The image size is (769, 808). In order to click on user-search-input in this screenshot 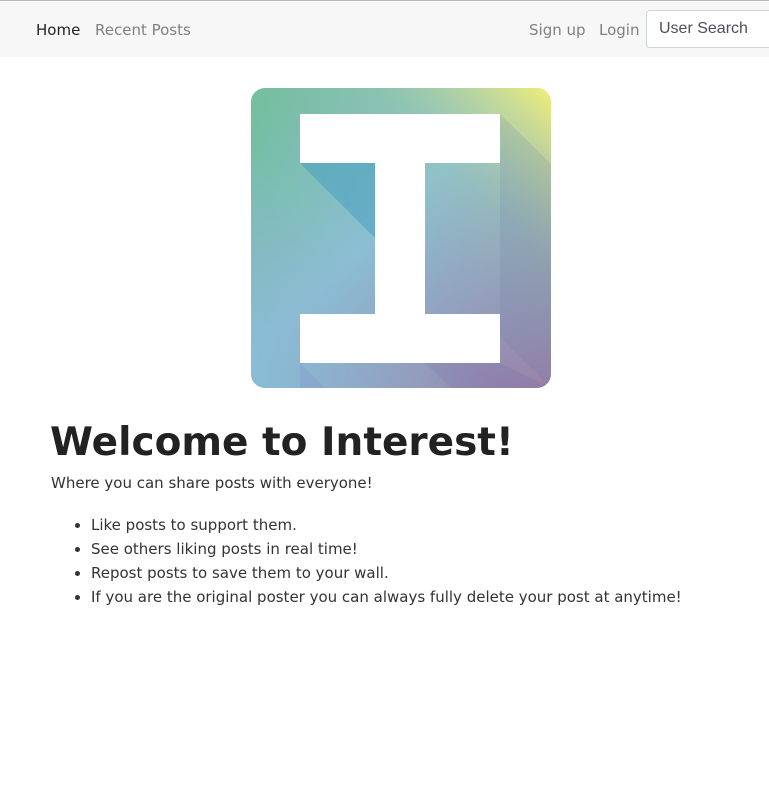, I will do `click(707, 29)`.